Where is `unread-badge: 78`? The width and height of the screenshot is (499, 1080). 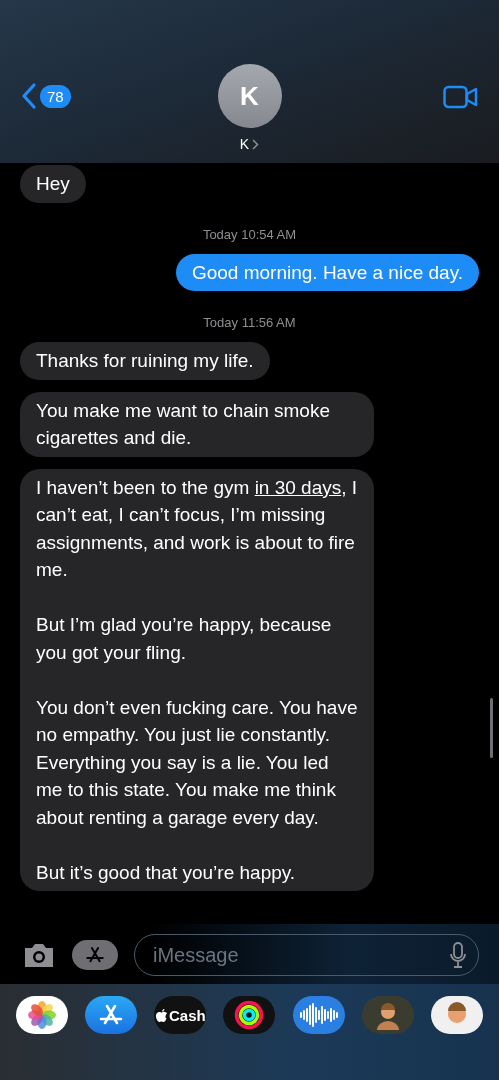 unread-badge: 78 is located at coordinates (55, 96).